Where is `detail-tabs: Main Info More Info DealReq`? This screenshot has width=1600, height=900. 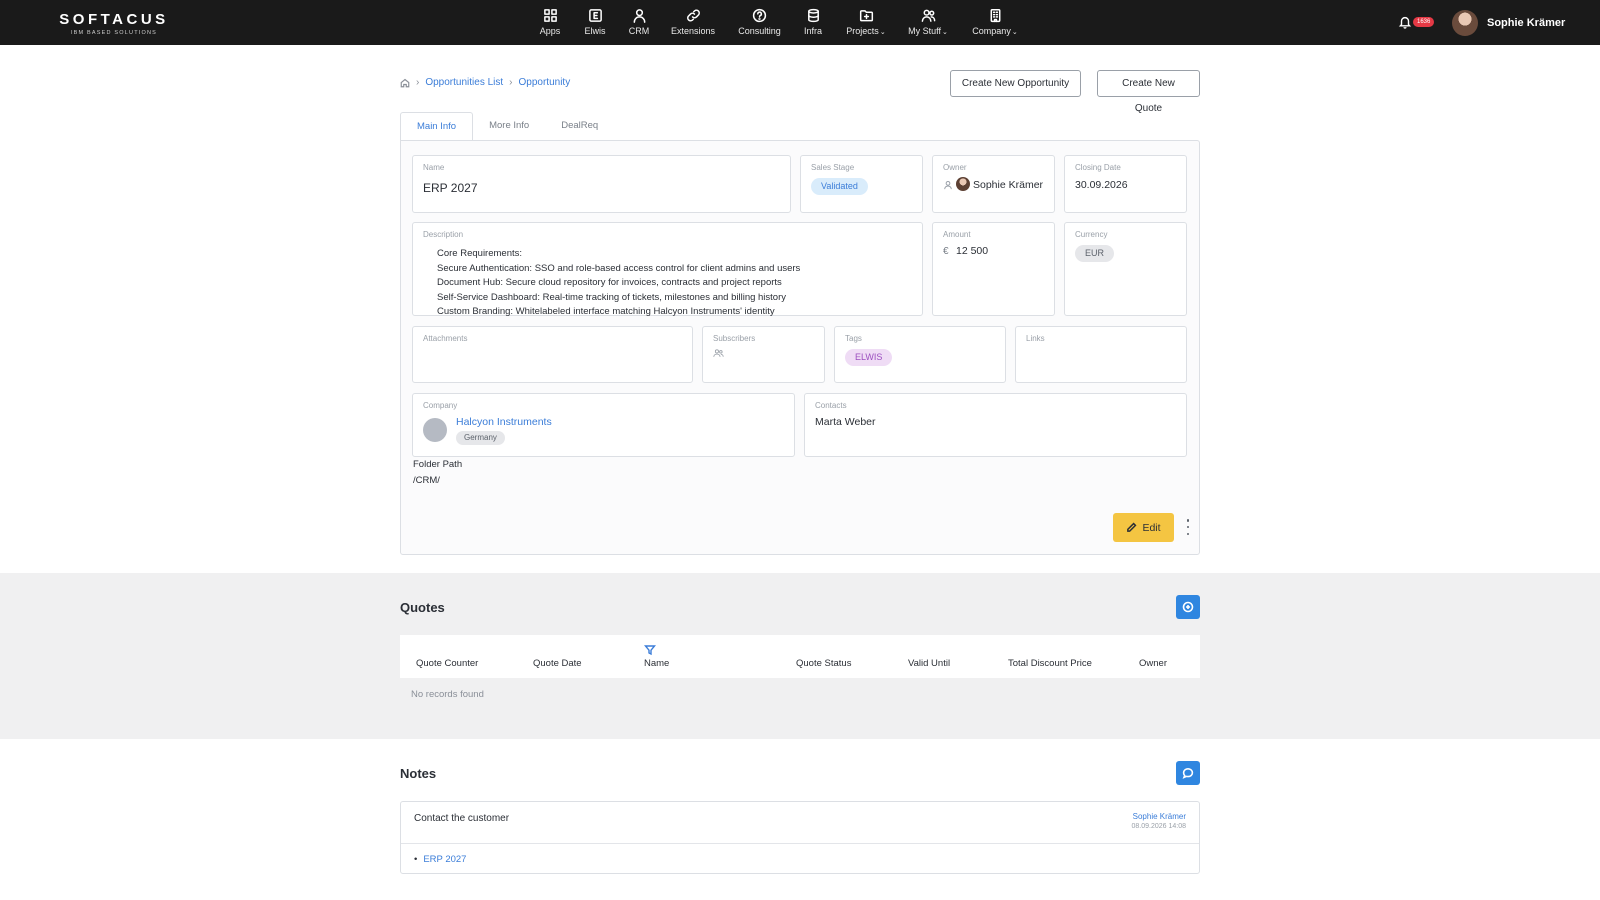
detail-tabs: Main Info More Info DealReq is located at coordinates (507, 126).